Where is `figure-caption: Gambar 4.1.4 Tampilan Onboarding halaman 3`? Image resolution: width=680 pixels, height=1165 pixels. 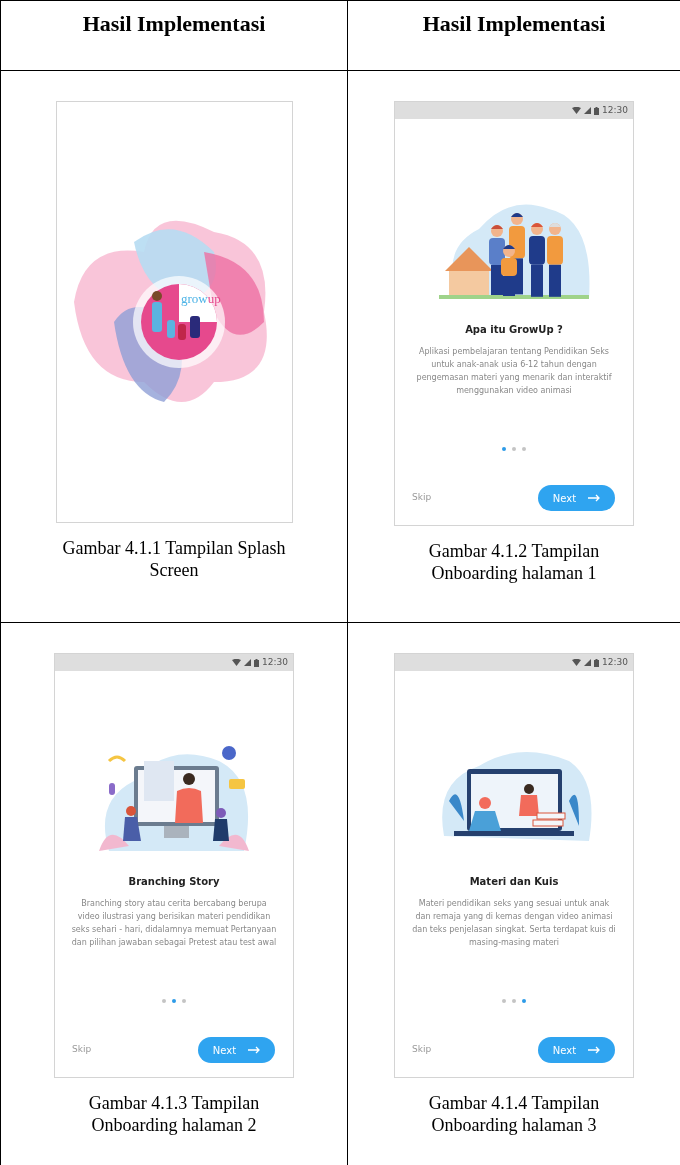 figure-caption: Gambar 4.1.4 Tampilan Onboarding halaman 3 is located at coordinates (514, 1114).